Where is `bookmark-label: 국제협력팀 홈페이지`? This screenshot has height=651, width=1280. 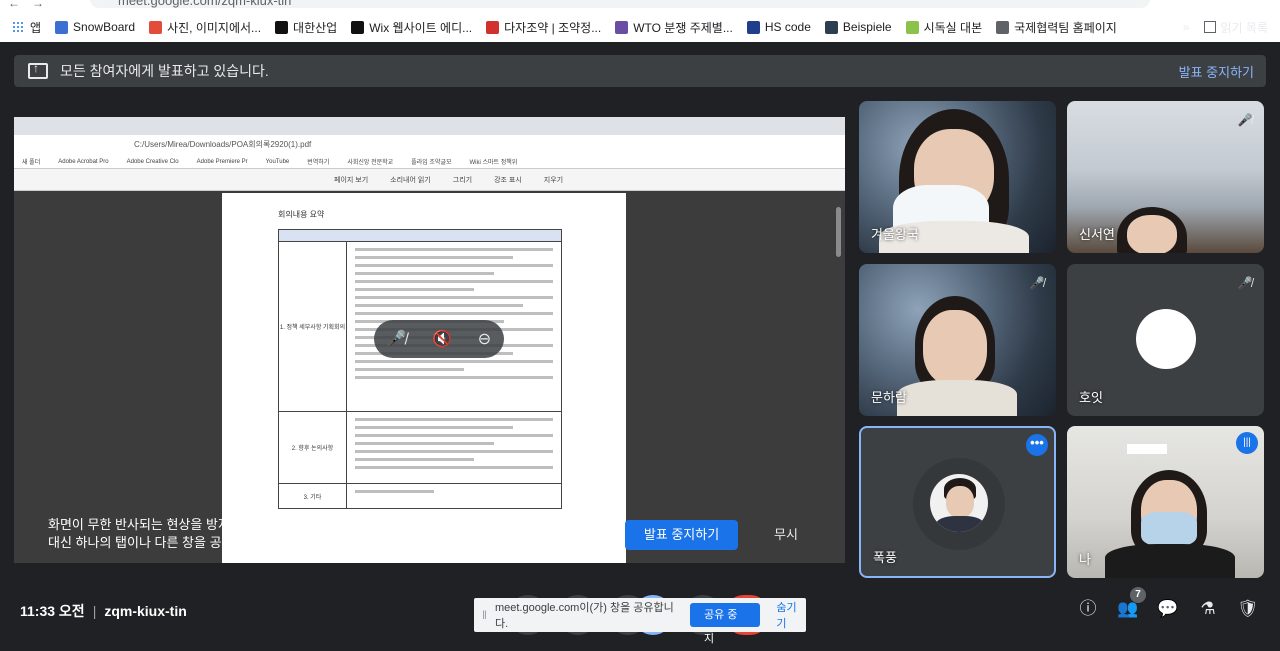 bookmark-label: 국제협력팀 홈페이지 is located at coordinates (1065, 27).